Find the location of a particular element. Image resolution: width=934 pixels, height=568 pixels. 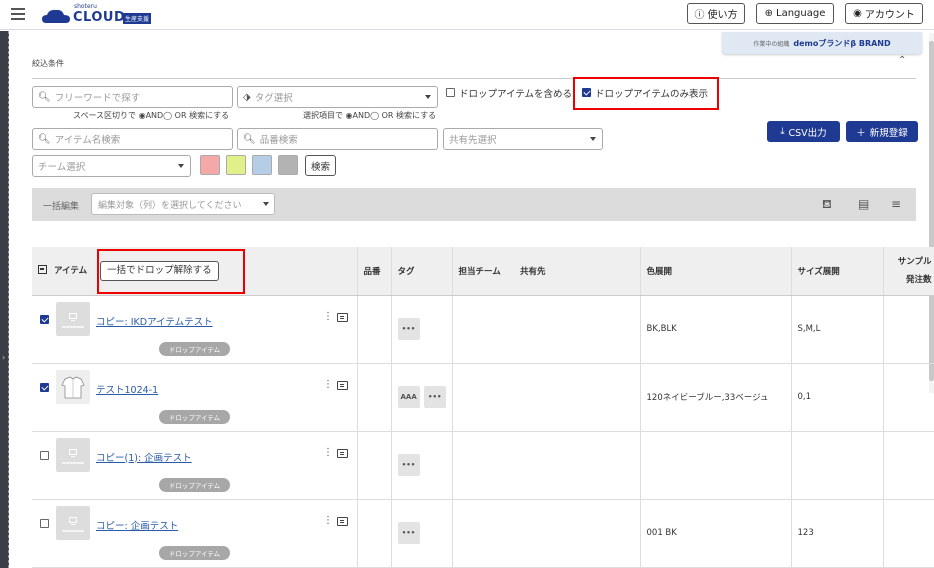

cloud-logo-icon is located at coordinates (56, 16).